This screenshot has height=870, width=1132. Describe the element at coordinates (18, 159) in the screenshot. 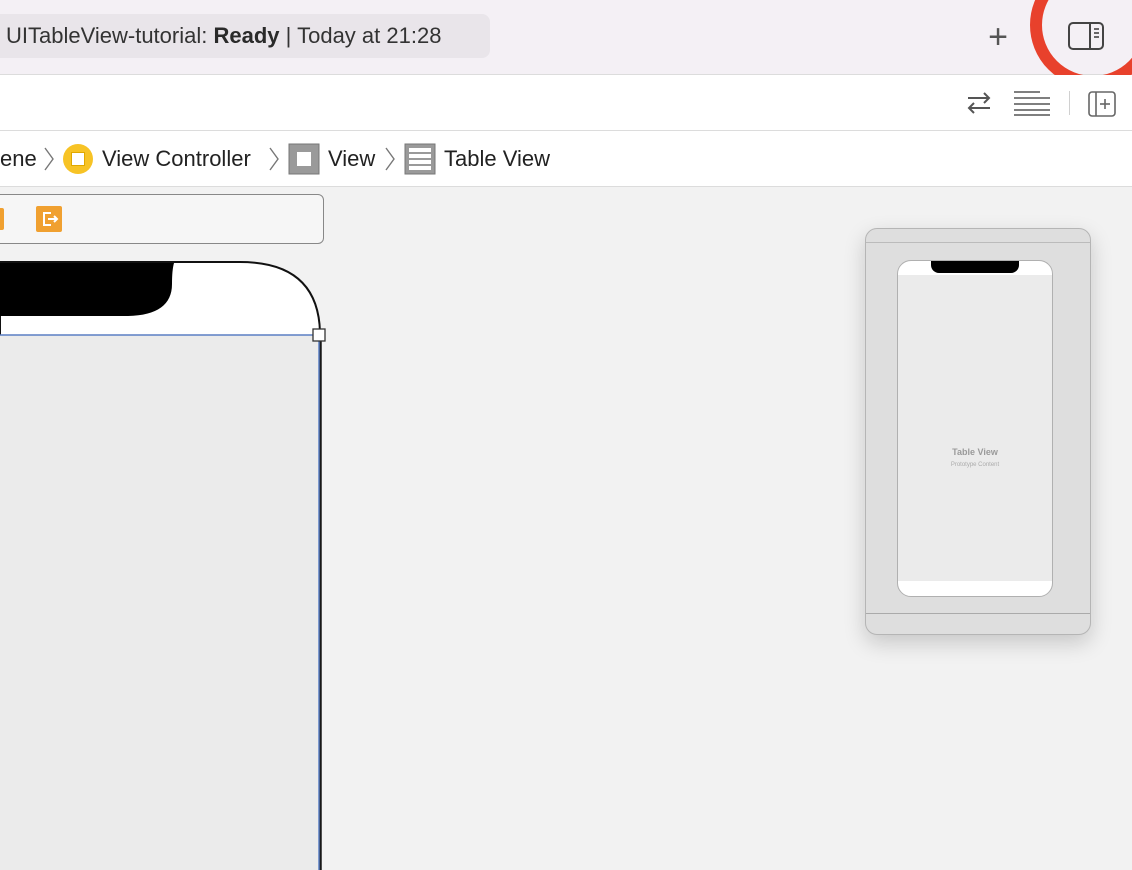

I see `breadcrumb-item-scene: ene` at that location.